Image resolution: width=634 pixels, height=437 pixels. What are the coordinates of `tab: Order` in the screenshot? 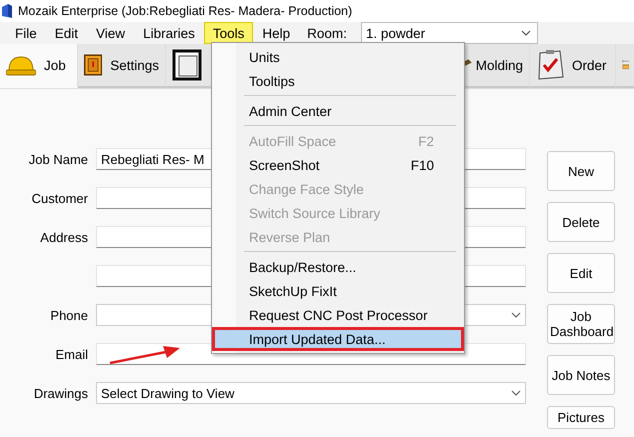 It's located at (573, 66).